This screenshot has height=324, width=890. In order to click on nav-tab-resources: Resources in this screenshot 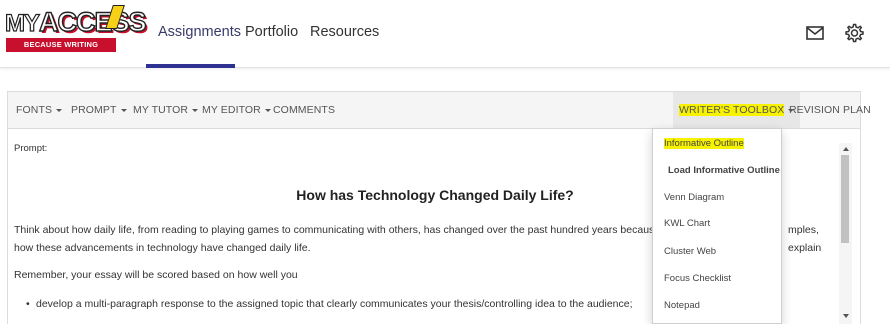, I will do `click(344, 32)`.